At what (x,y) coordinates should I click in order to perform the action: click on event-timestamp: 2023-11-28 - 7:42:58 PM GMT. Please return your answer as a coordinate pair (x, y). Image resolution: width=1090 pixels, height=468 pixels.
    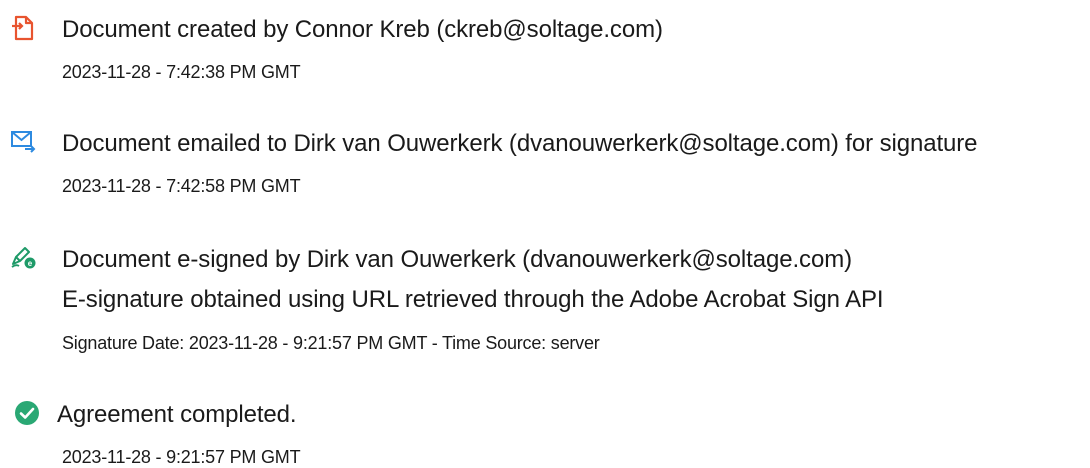
    Looking at the image, I should click on (181, 186).